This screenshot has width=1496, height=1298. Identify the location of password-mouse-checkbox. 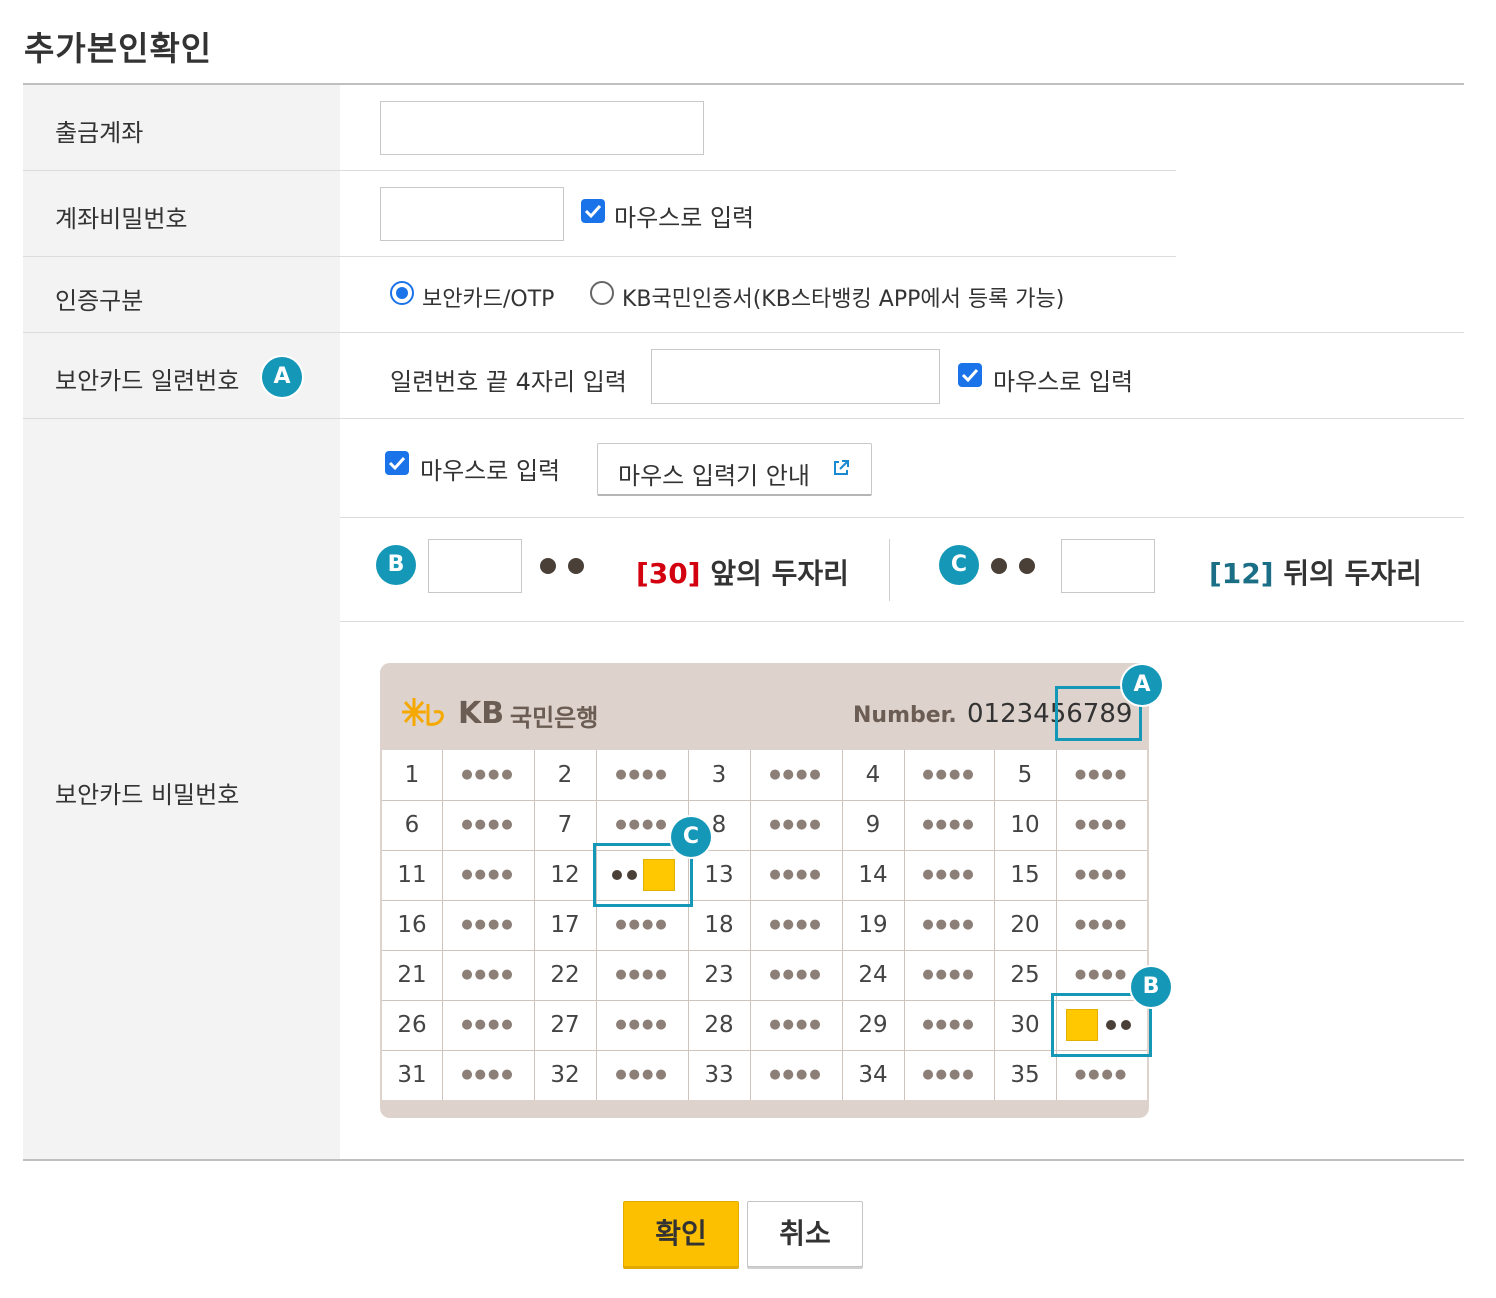
(593, 211).